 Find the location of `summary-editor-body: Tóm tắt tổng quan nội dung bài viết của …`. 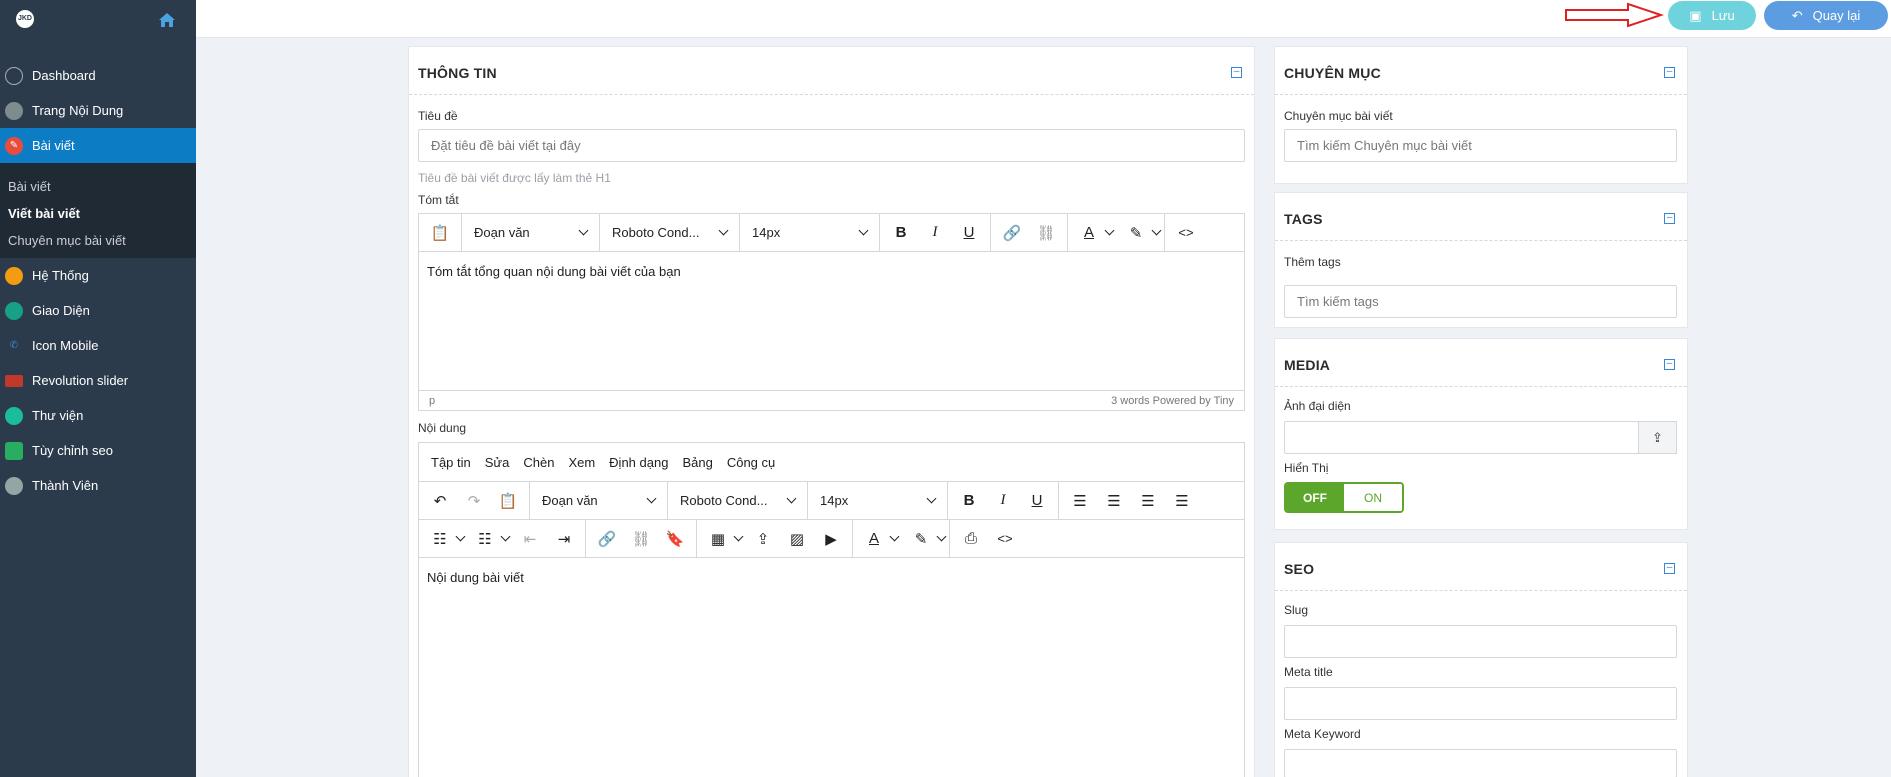

summary-editor-body: Tóm tắt tổng quan nội dung bài viết của … is located at coordinates (831, 271).